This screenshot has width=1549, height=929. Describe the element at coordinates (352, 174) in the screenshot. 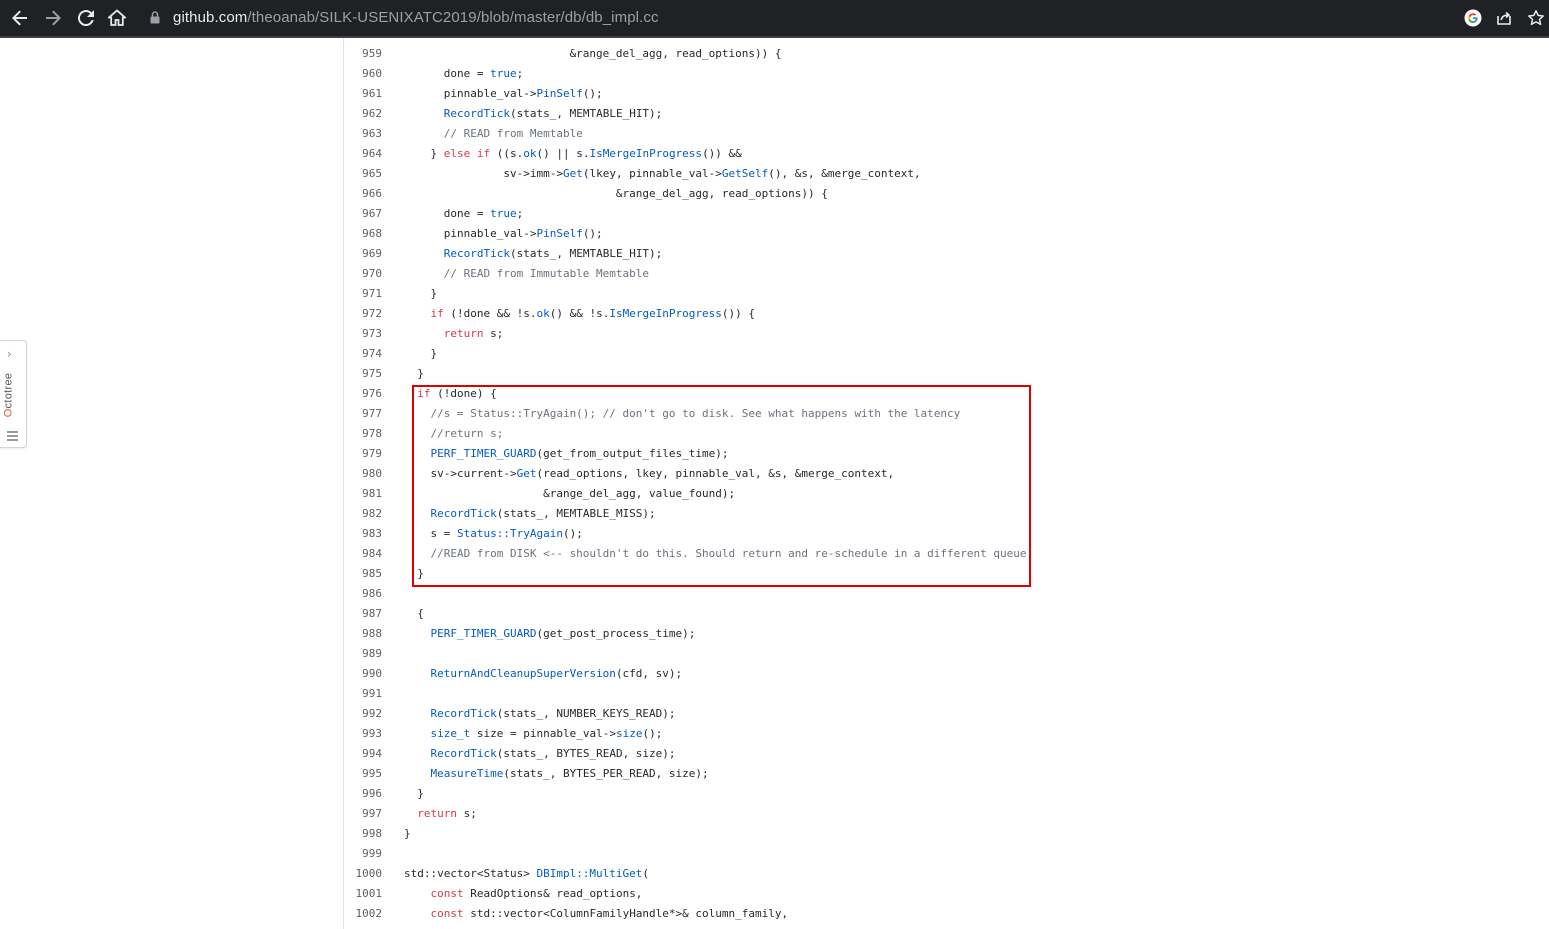

I see `line-number: 965` at that location.